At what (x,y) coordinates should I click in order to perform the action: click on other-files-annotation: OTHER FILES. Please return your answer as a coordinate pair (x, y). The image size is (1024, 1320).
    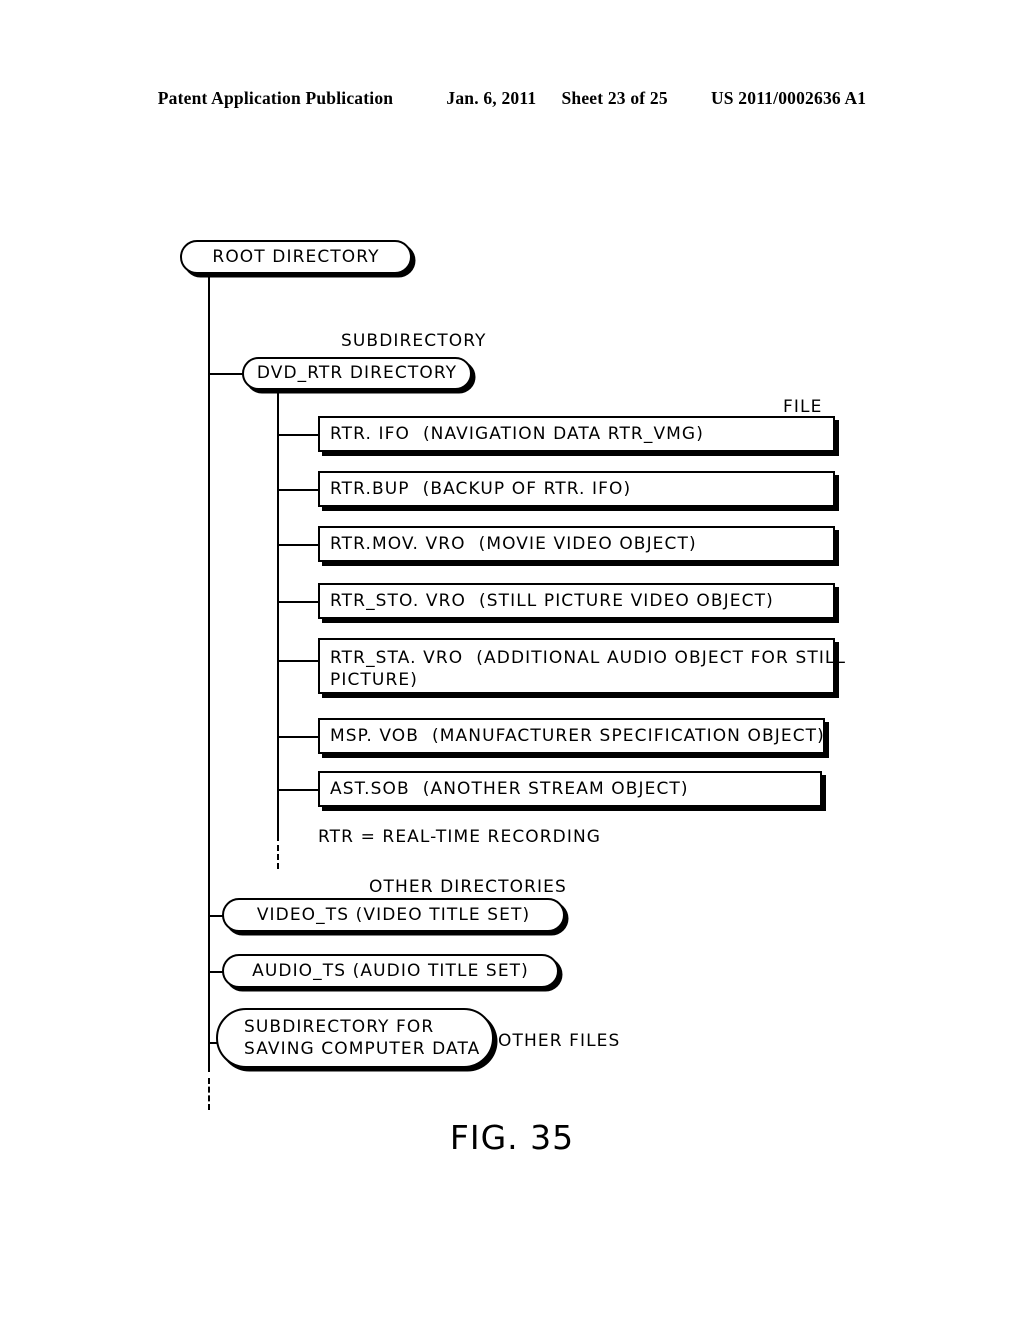
    Looking at the image, I should click on (559, 1041).